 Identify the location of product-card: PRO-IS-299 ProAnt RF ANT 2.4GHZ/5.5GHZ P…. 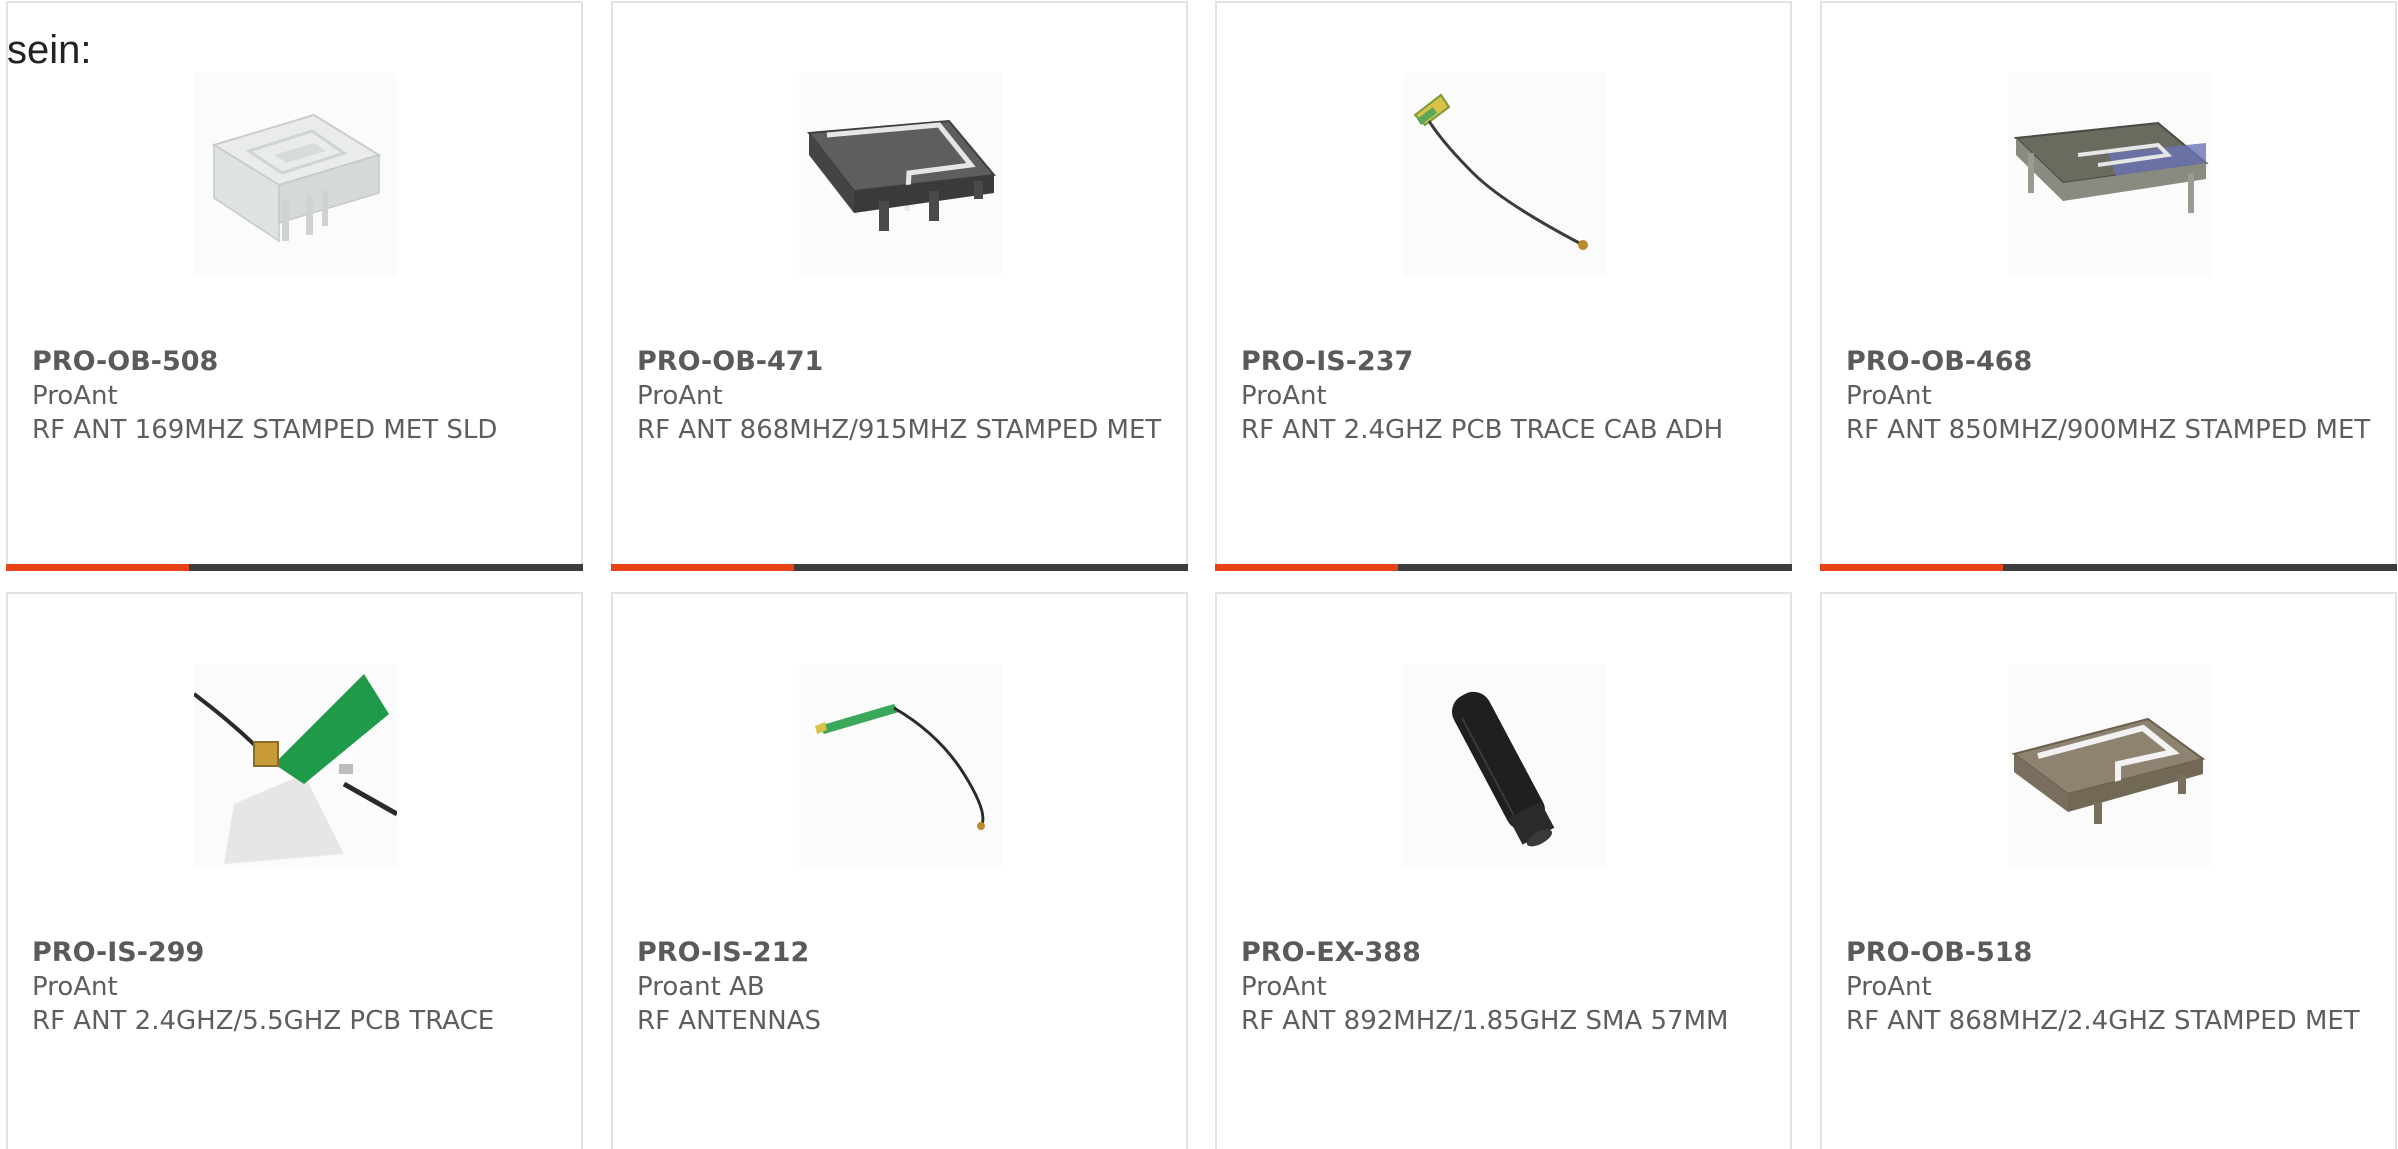
(294, 870).